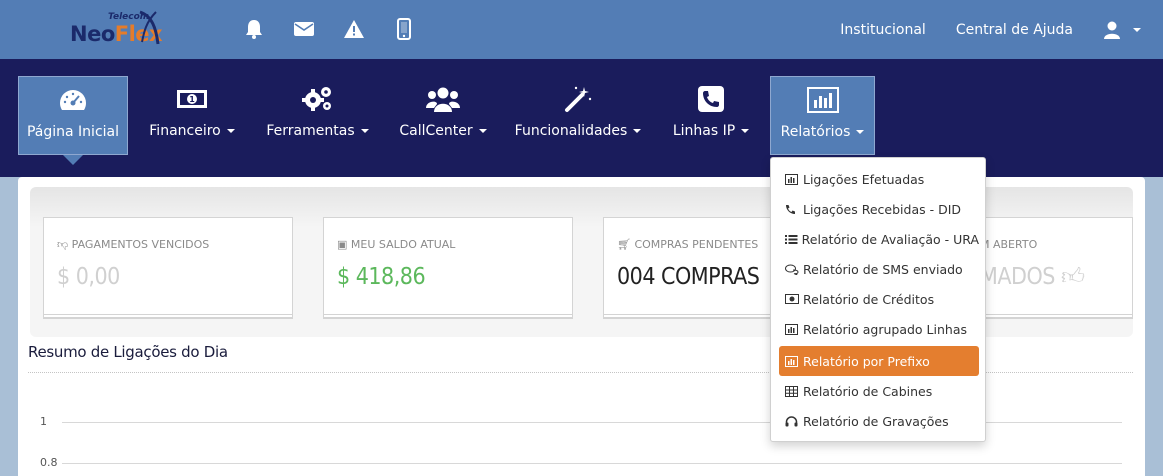 This screenshot has height=476, width=1163. I want to click on gridline, so click(592, 463).